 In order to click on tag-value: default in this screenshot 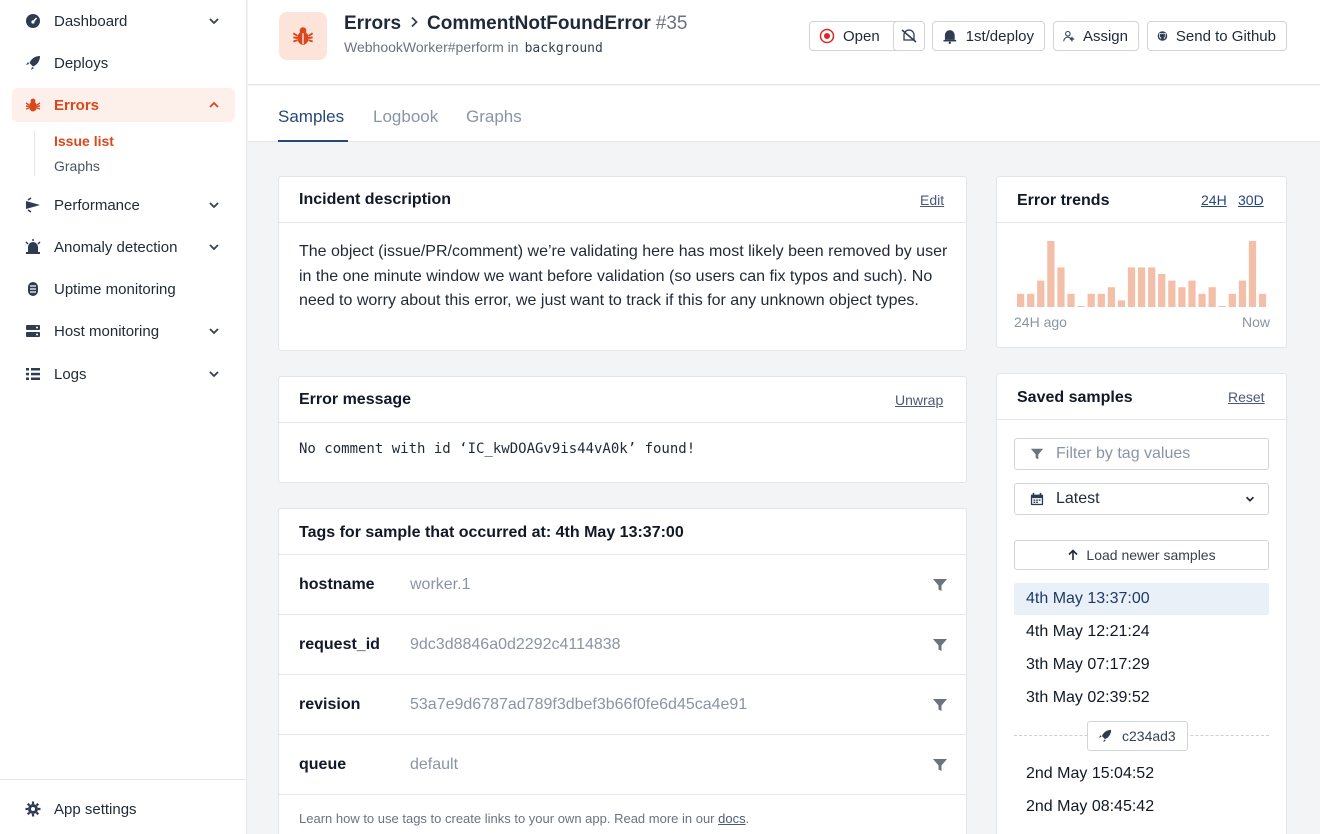, I will do `click(434, 764)`.